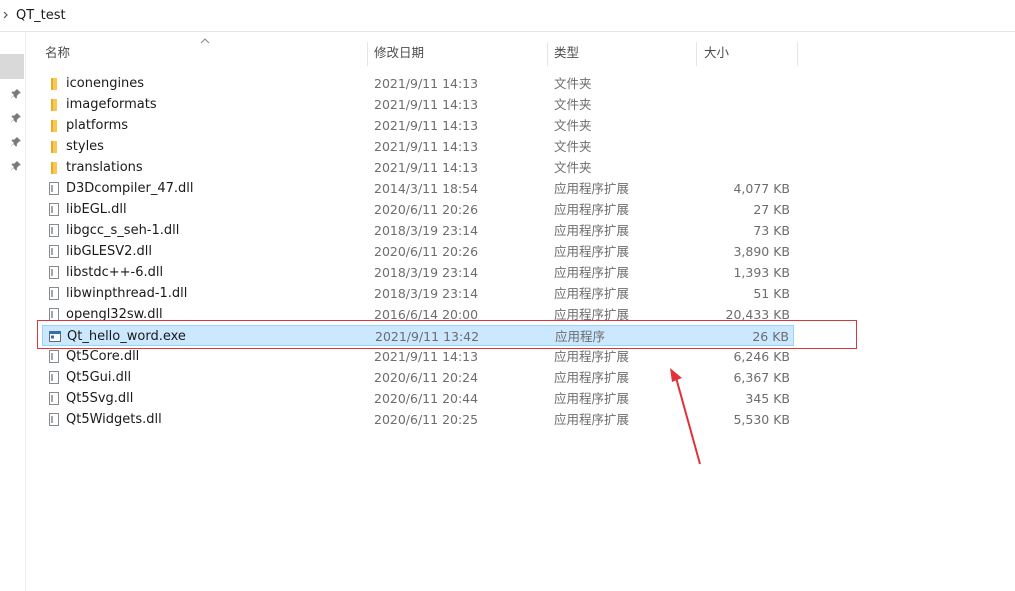 The image size is (1015, 591). What do you see at coordinates (114, 272) in the screenshot?
I see `file-name: libstdc++-6.dll` at bounding box center [114, 272].